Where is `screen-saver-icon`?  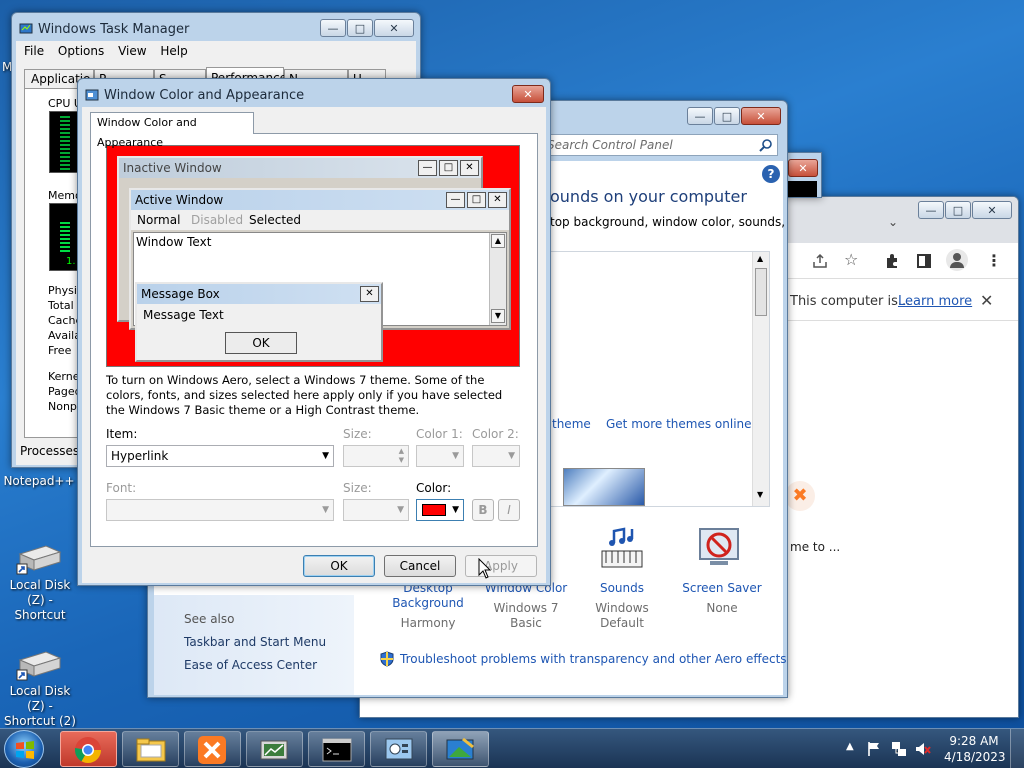 screen-saver-icon is located at coordinates (719, 548).